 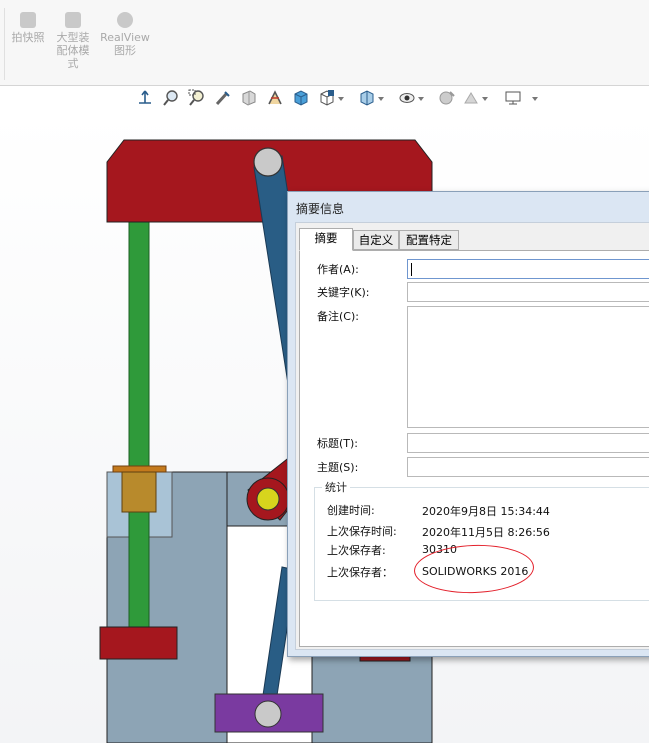 What do you see at coordinates (139, 469) in the screenshot?
I see `gear-nut-top` at bounding box center [139, 469].